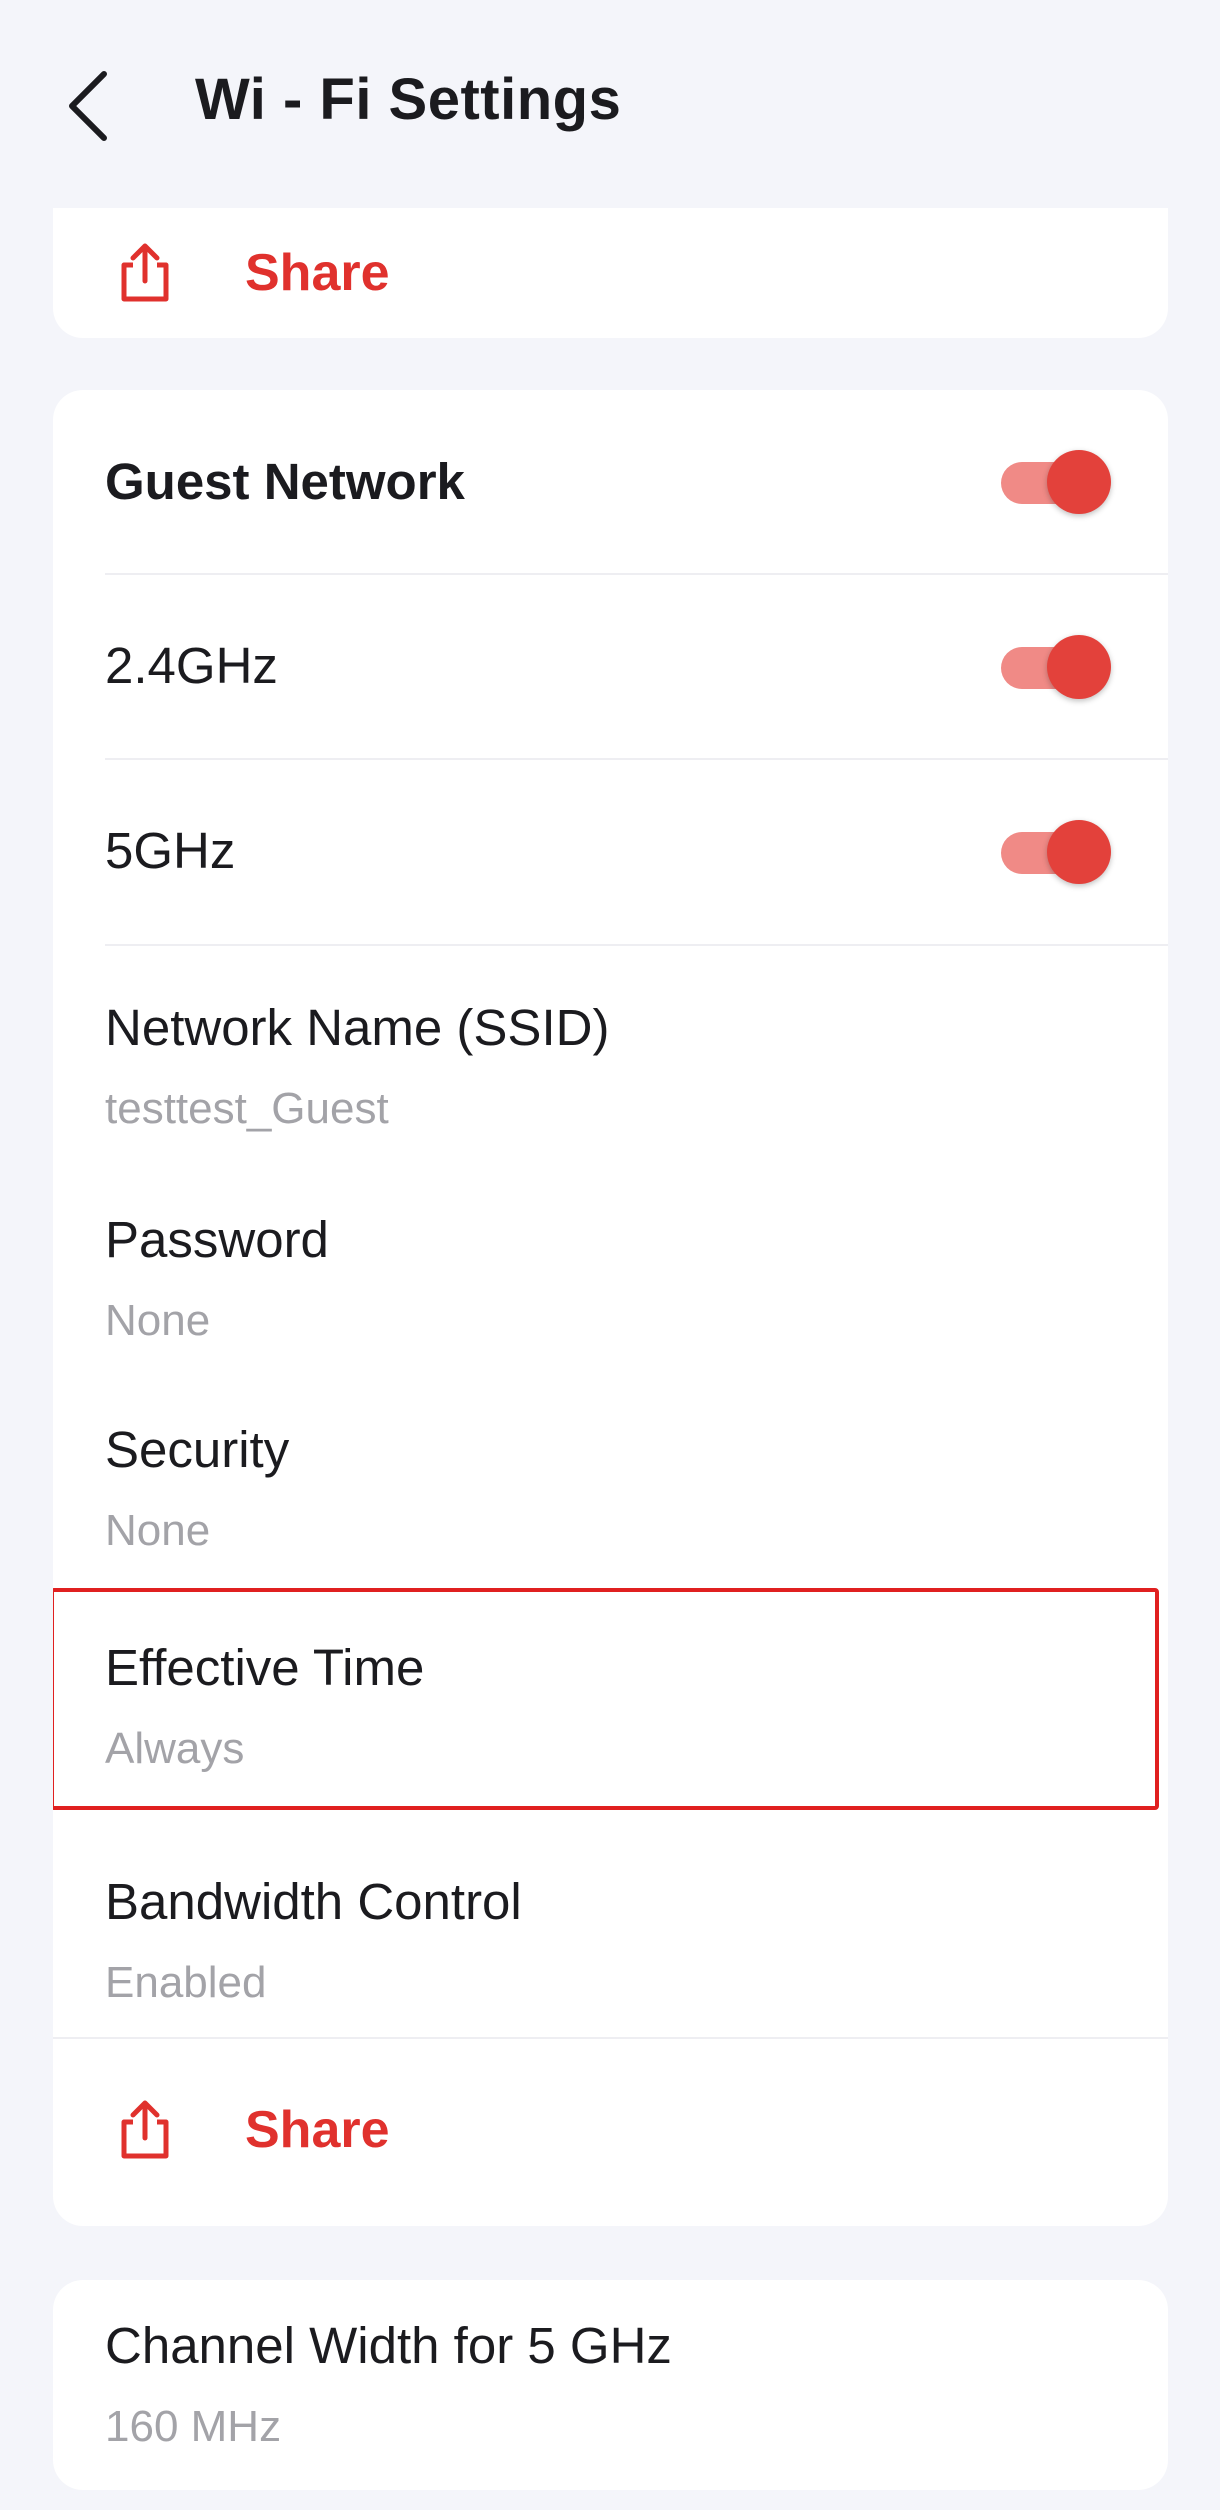 The height and width of the screenshot is (2510, 1220). I want to click on chevron-left-icon, so click(88, 106).